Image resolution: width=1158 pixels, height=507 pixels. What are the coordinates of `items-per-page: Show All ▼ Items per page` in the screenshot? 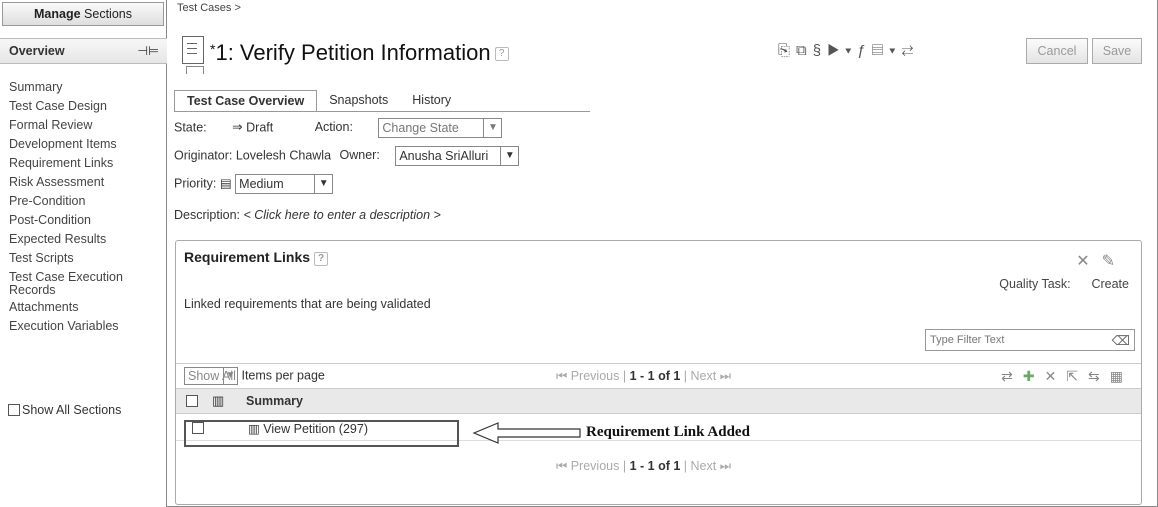 It's located at (254, 376).